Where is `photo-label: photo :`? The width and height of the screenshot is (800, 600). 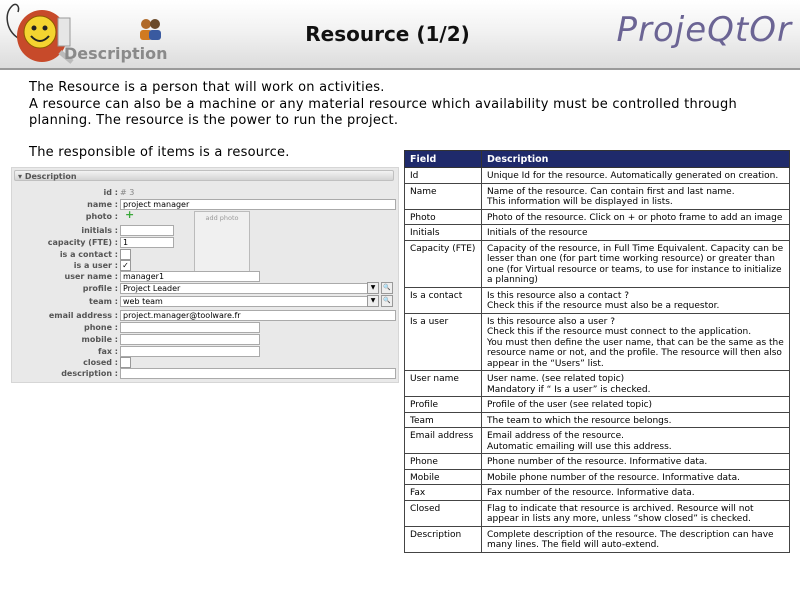
photo-label: photo : is located at coordinates (101, 216).